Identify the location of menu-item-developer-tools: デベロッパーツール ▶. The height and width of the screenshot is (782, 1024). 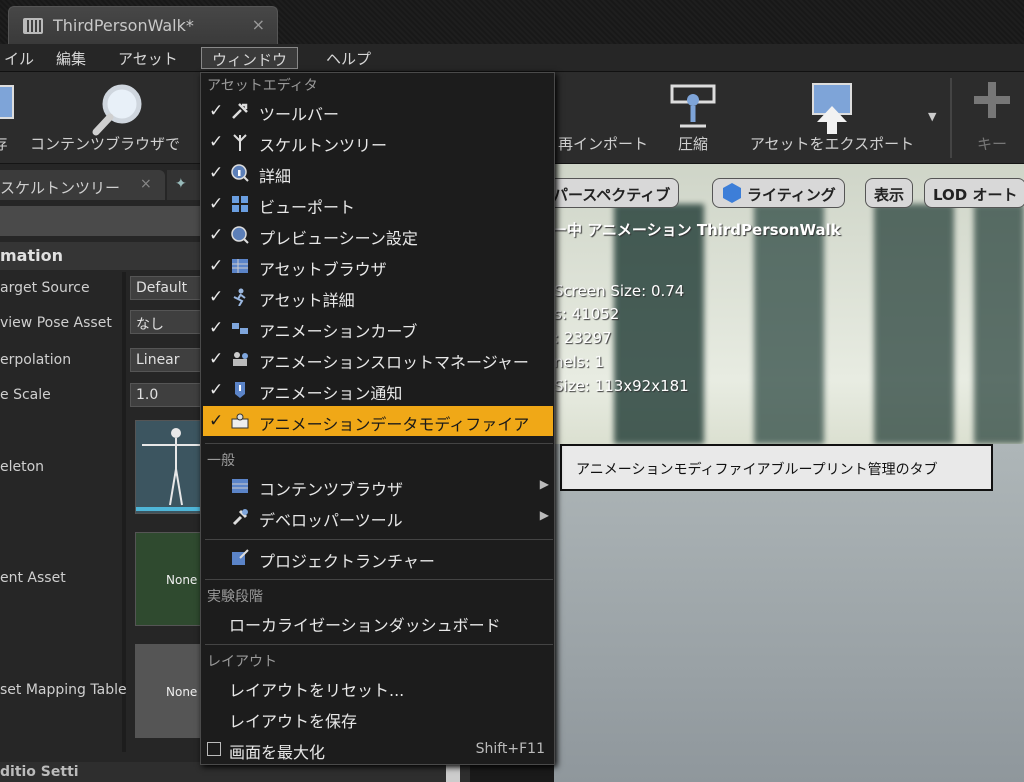
(378, 517).